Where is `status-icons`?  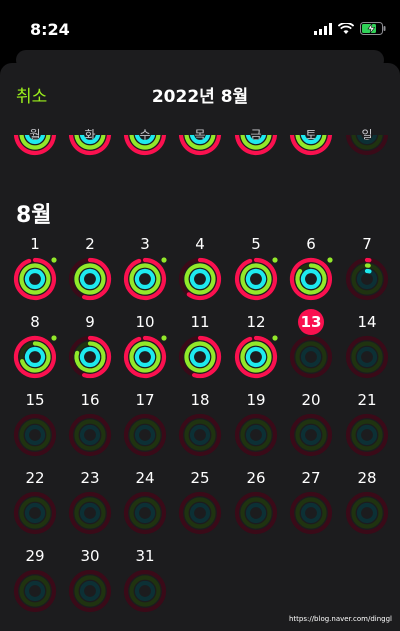 status-icons is located at coordinates (350, 28).